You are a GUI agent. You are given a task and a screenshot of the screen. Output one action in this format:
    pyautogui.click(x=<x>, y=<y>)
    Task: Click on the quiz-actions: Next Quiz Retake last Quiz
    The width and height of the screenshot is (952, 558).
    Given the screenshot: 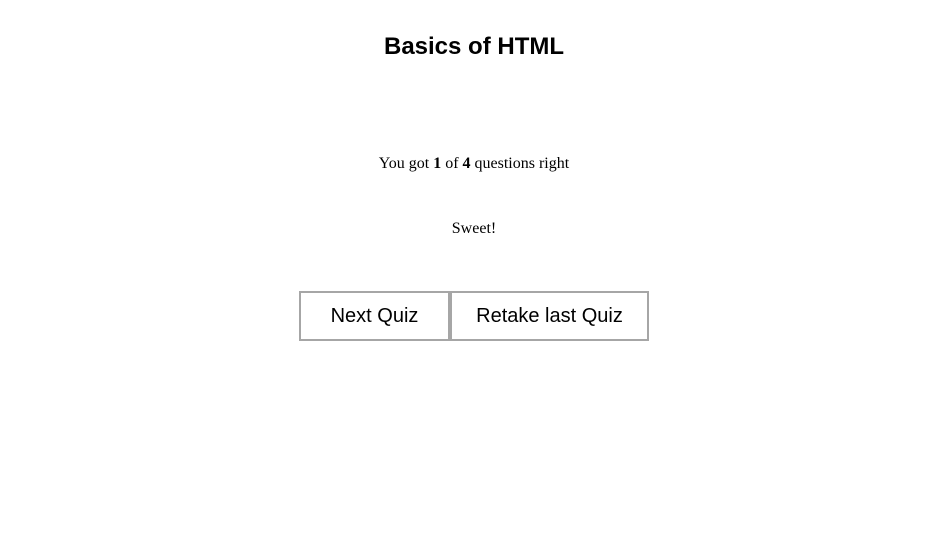 What is the action you would take?
    pyautogui.click(x=474, y=316)
    